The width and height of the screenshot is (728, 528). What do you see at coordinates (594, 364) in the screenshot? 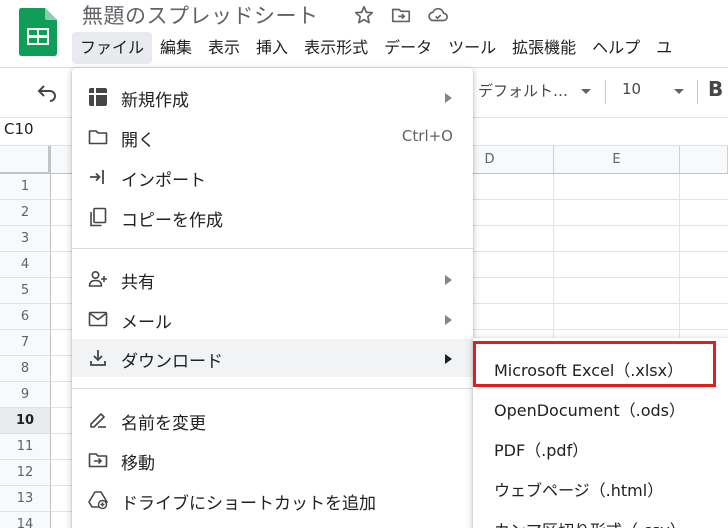
I see `annotation-highlight-box` at bounding box center [594, 364].